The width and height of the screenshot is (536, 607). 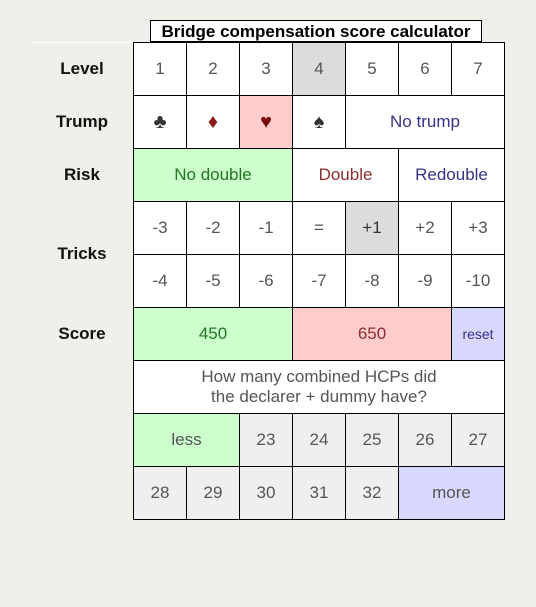 I want to click on hearts-button: ♥, so click(x=266, y=122).